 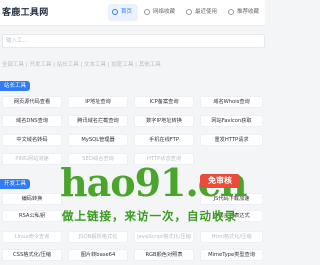 I want to click on tool-tile: MySQL管理器, so click(x=98, y=140).